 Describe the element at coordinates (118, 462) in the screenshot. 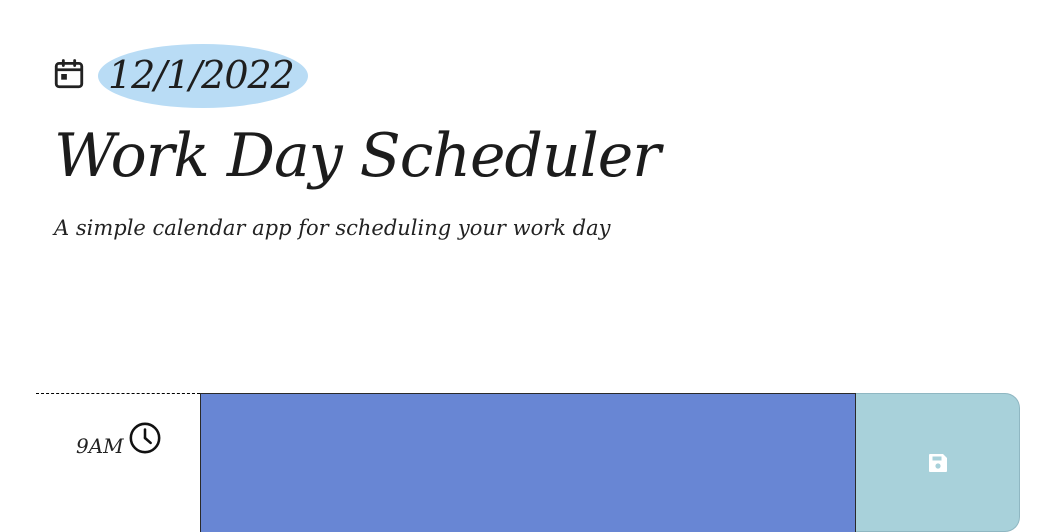

I see `hour-cell: 9AM` at that location.